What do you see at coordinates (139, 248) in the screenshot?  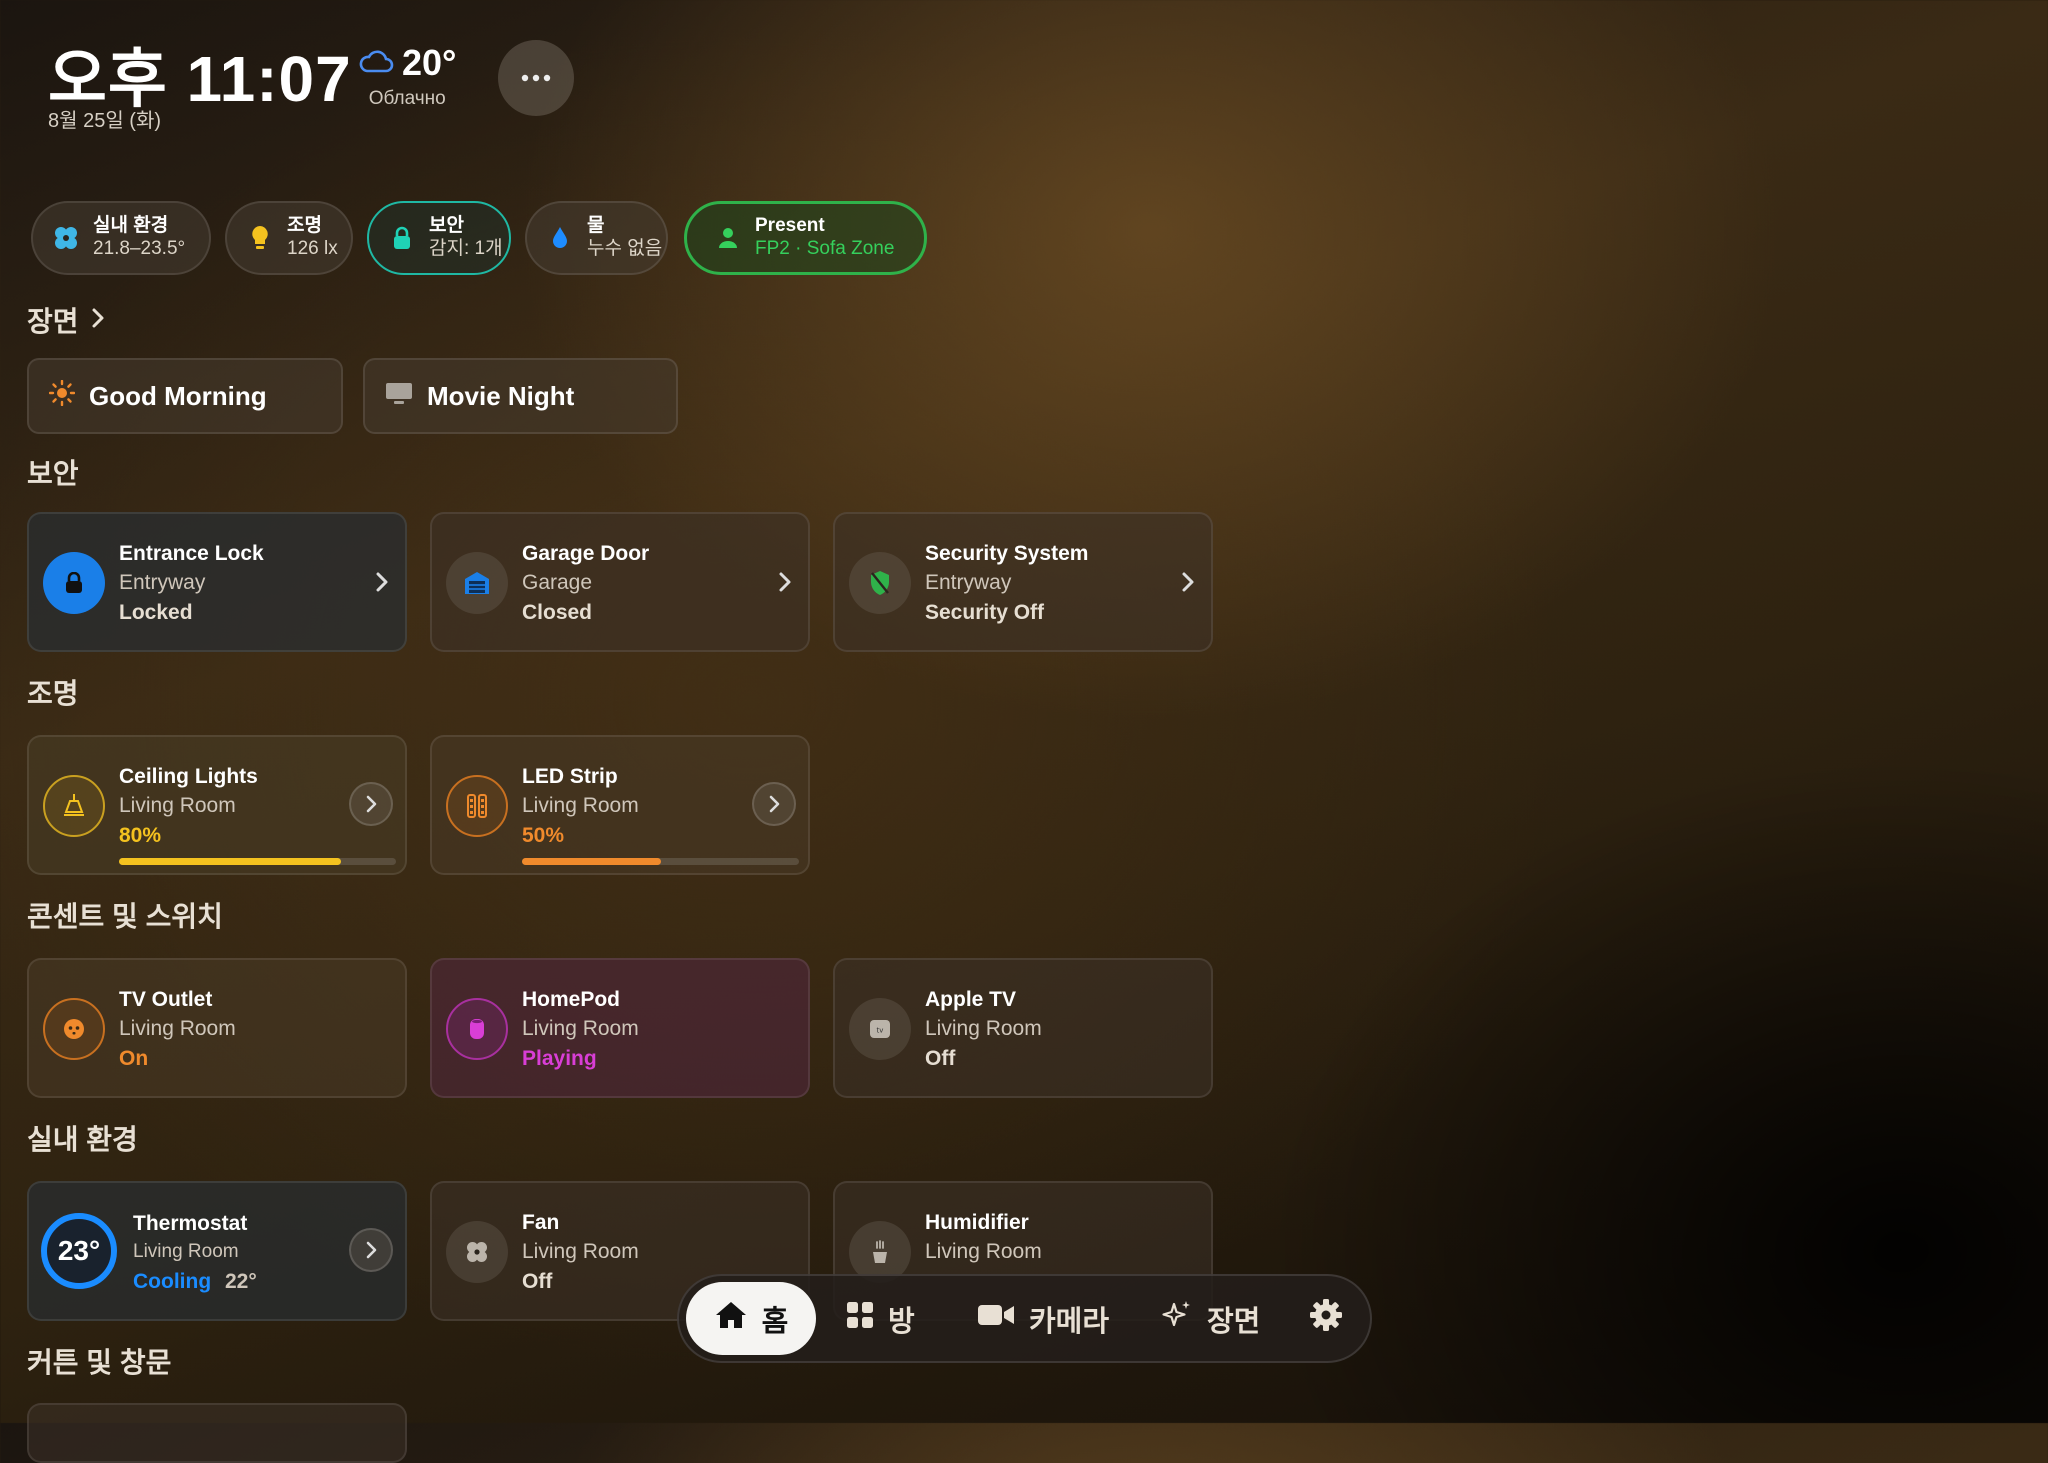 I see `chip-value: 21.8–23.5°` at bounding box center [139, 248].